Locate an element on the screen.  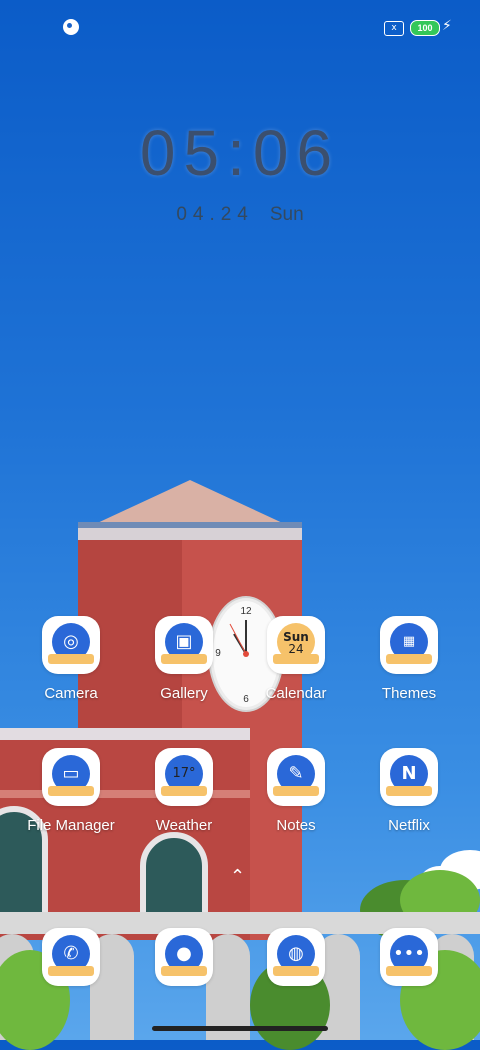
dock-browser: ◍ is located at coordinates (296, 957).